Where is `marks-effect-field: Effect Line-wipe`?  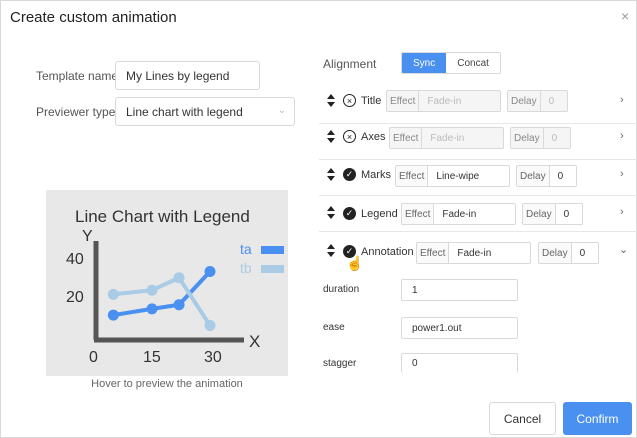 marks-effect-field: Effect Line-wipe is located at coordinates (452, 176).